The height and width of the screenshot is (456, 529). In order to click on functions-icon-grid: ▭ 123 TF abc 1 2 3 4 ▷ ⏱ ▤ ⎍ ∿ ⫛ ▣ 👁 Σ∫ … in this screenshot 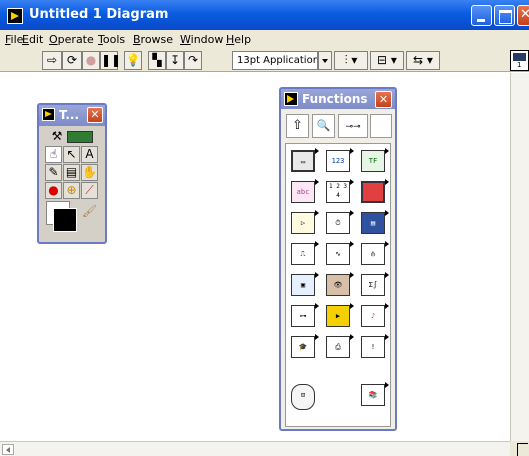, I will do `click(338, 285)`.